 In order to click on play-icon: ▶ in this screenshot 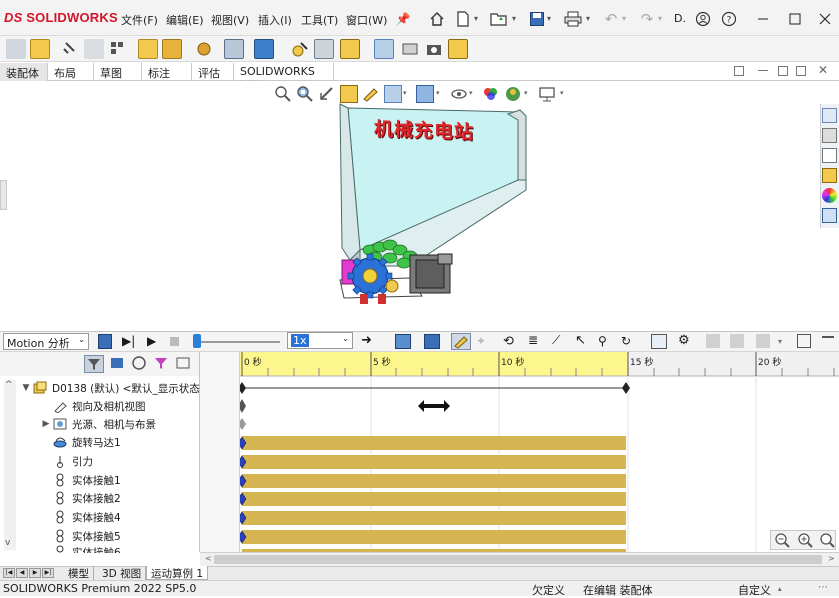, I will do `click(151, 341)`.